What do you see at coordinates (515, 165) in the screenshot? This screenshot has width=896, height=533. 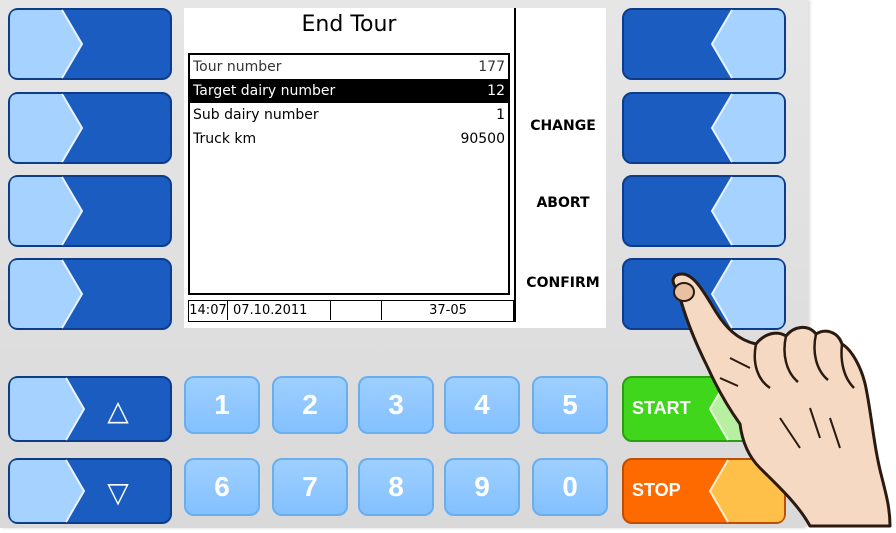 I see `screen-divider` at bounding box center [515, 165].